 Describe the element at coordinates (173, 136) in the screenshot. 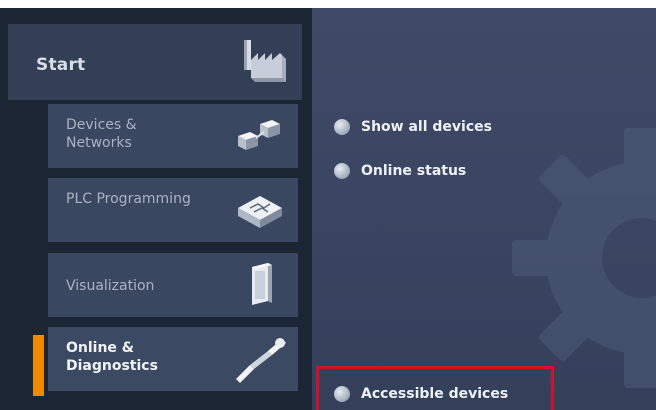

I see `nav-devices-networks: Devices & Networks` at that location.